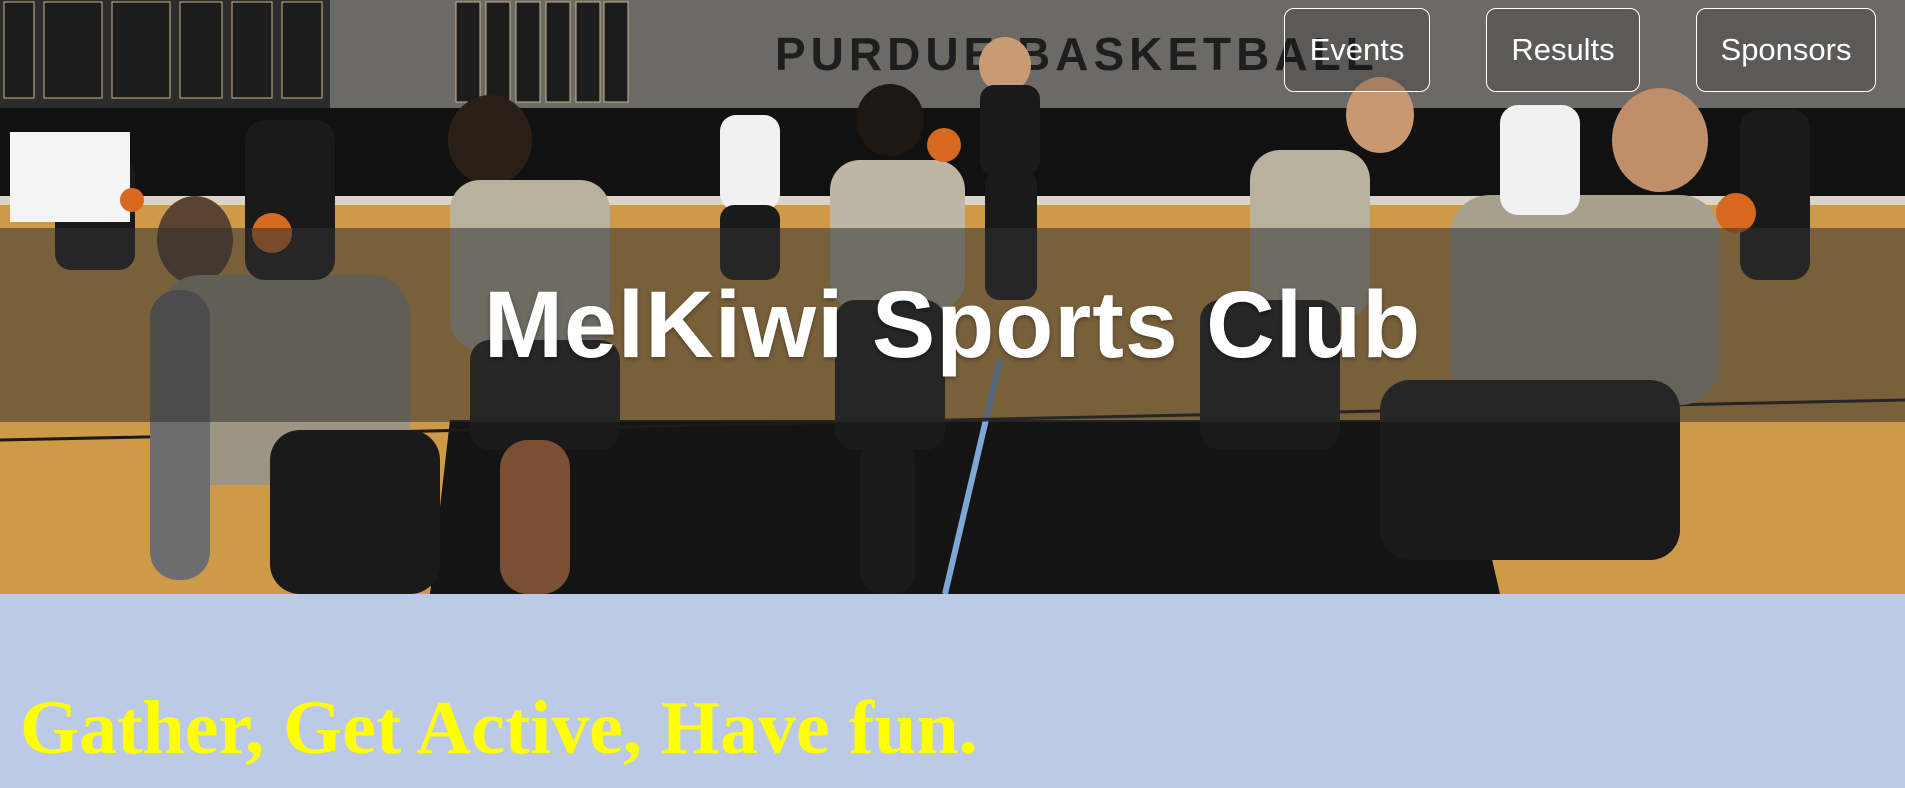  What do you see at coordinates (1357, 50) in the screenshot?
I see `events-button: Events` at bounding box center [1357, 50].